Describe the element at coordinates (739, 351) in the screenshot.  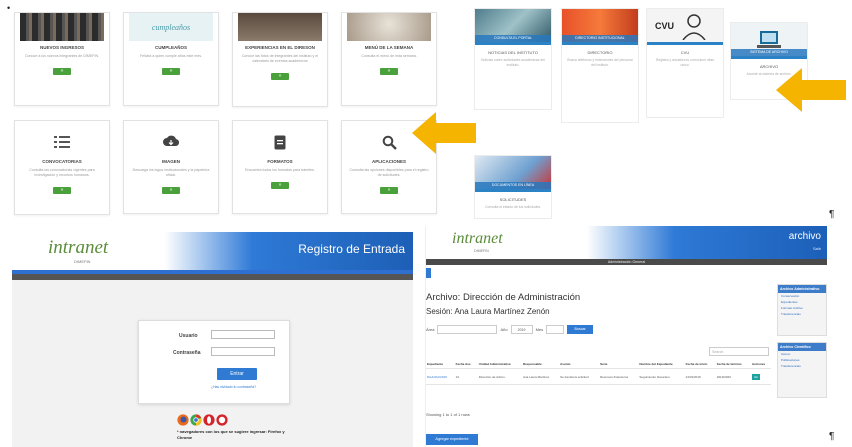
I see `table-search-input: Search` at that location.